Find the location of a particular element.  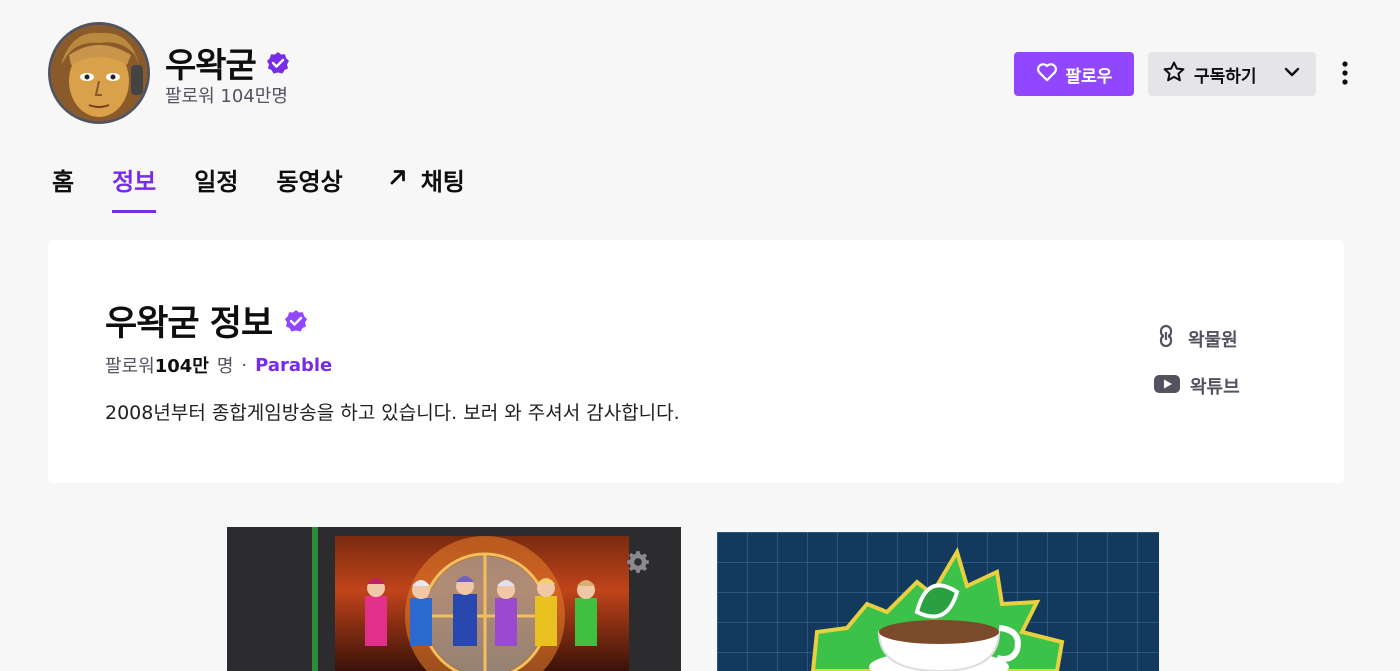

followers-prefix: 팔로워 is located at coordinates (130, 366).